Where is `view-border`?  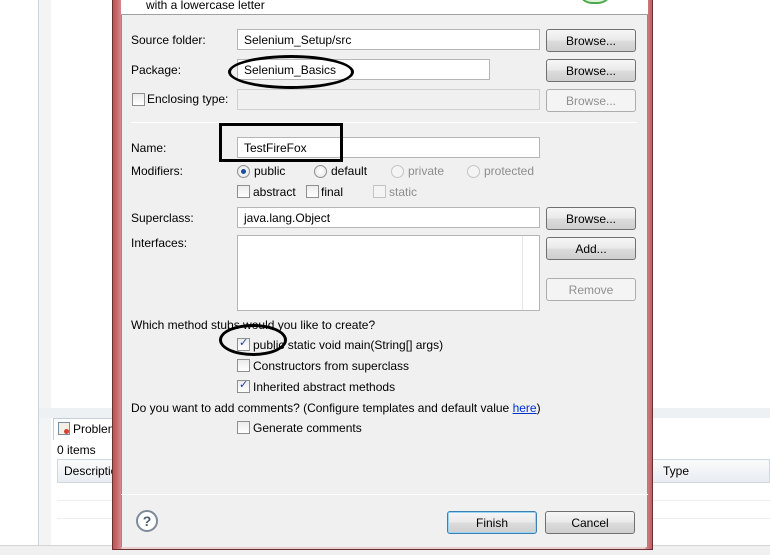 view-border is located at coordinates (38, 277).